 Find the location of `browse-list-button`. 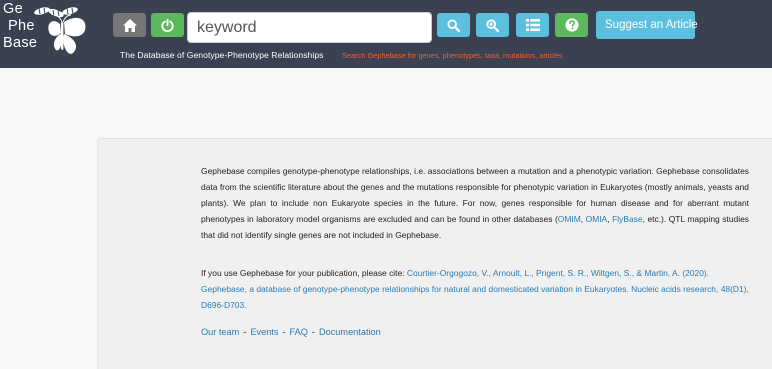

browse-list-button is located at coordinates (532, 25).